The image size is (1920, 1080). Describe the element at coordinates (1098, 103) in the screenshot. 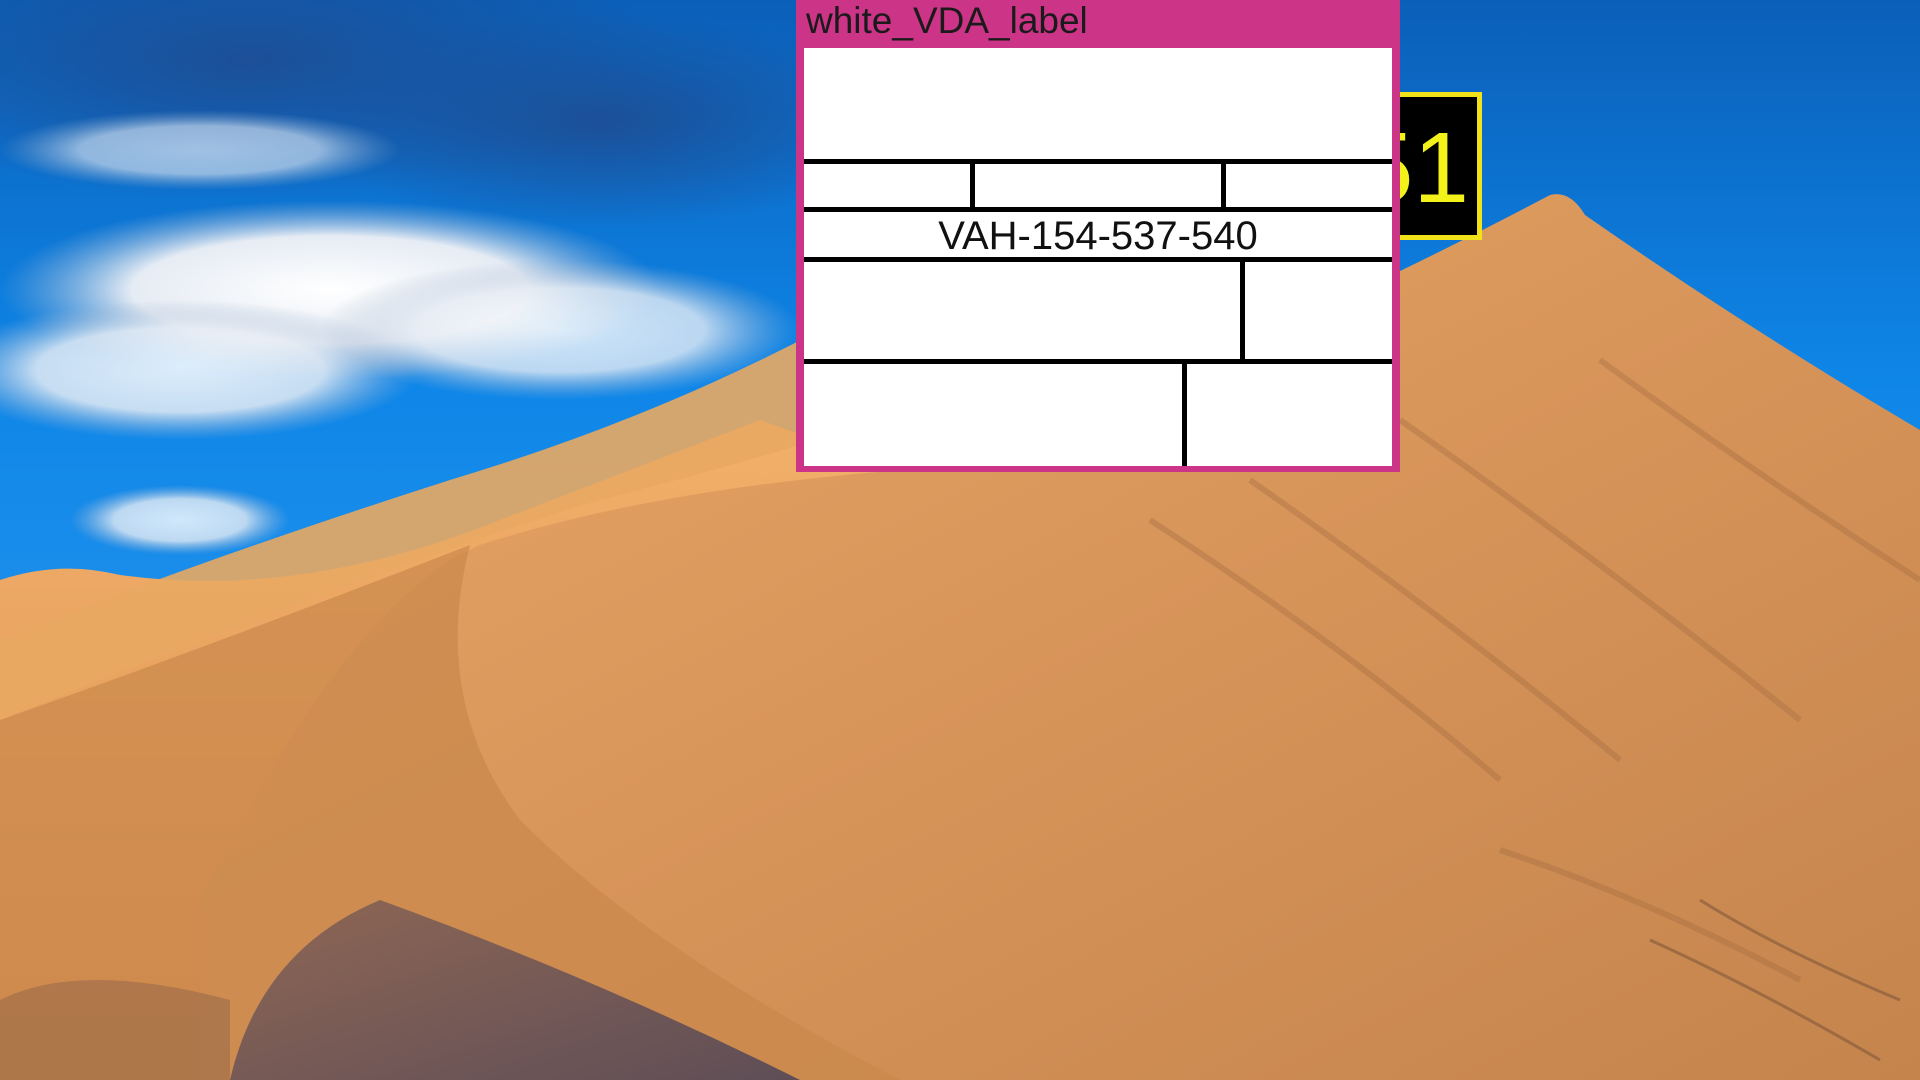

I see `label-field-top` at that location.